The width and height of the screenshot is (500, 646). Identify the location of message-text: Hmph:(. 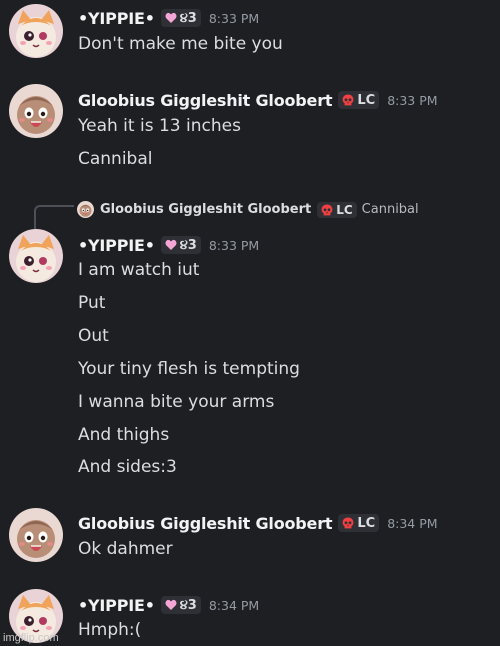
(110, 630).